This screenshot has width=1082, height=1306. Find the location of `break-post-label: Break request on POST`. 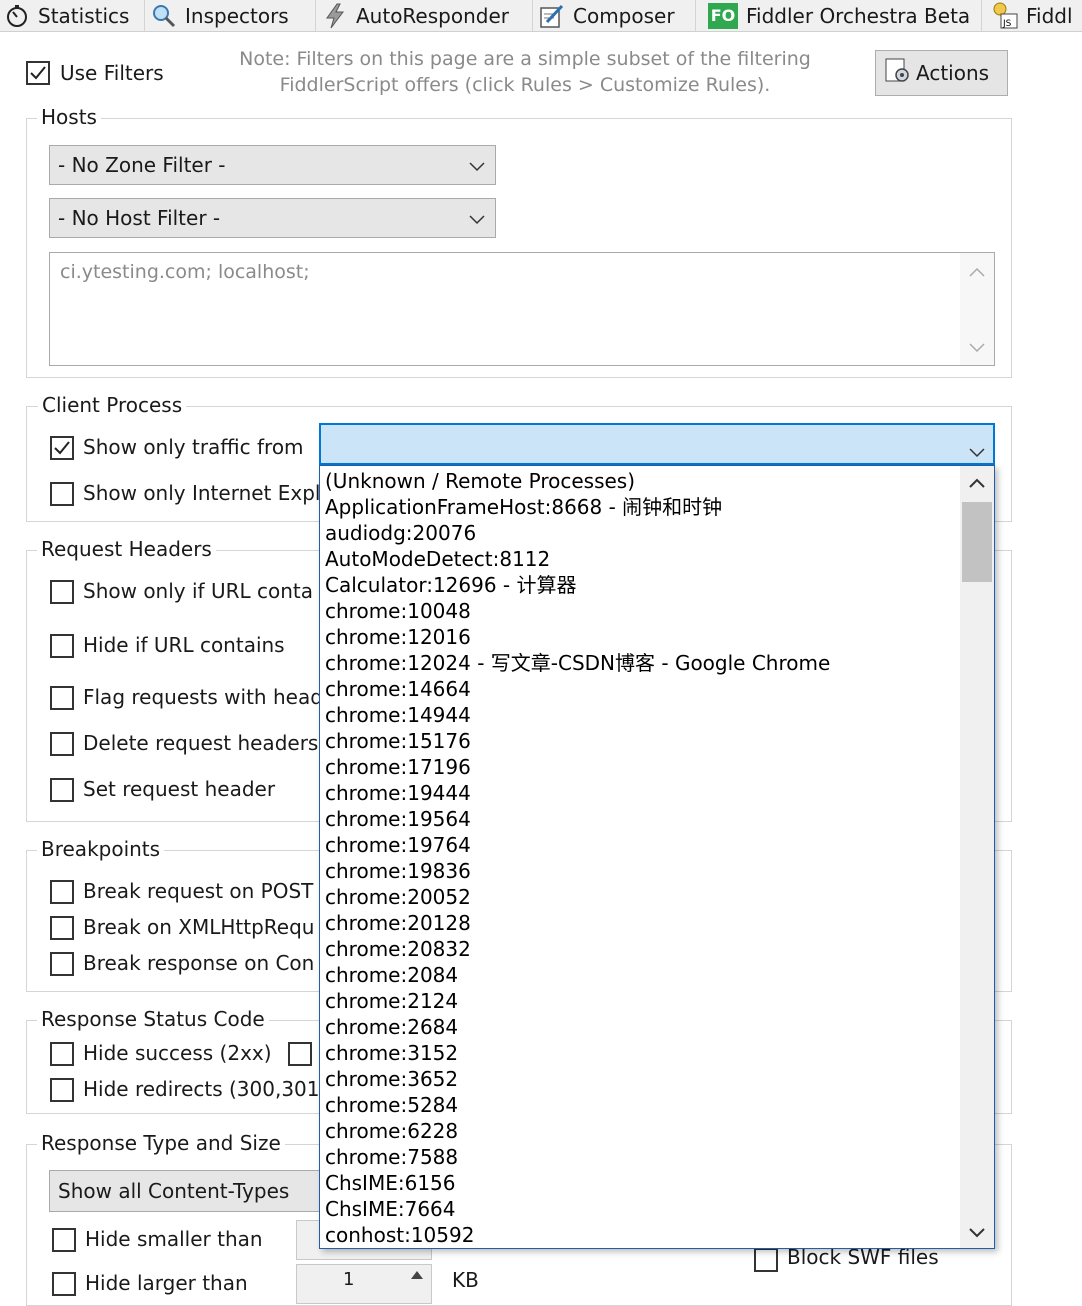

break-post-label: Break request on POST is located at coordinates (198, 891).